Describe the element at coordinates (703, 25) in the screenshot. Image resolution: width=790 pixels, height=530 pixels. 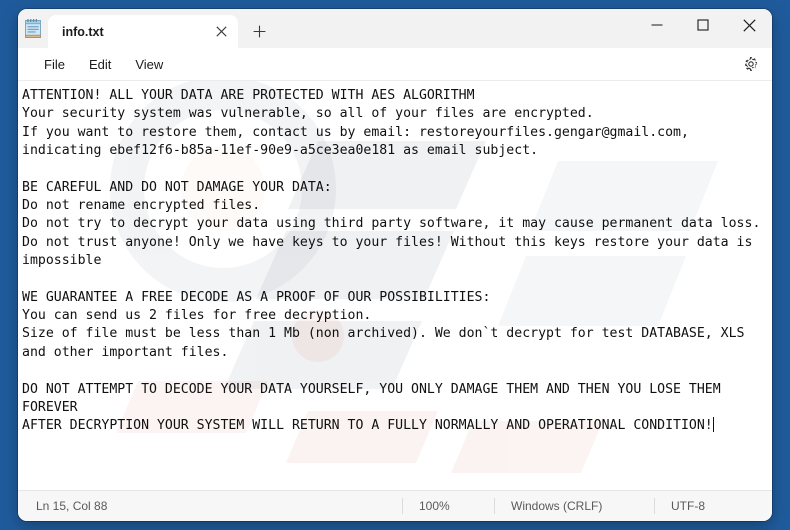
I see `maximize-button` at that location.